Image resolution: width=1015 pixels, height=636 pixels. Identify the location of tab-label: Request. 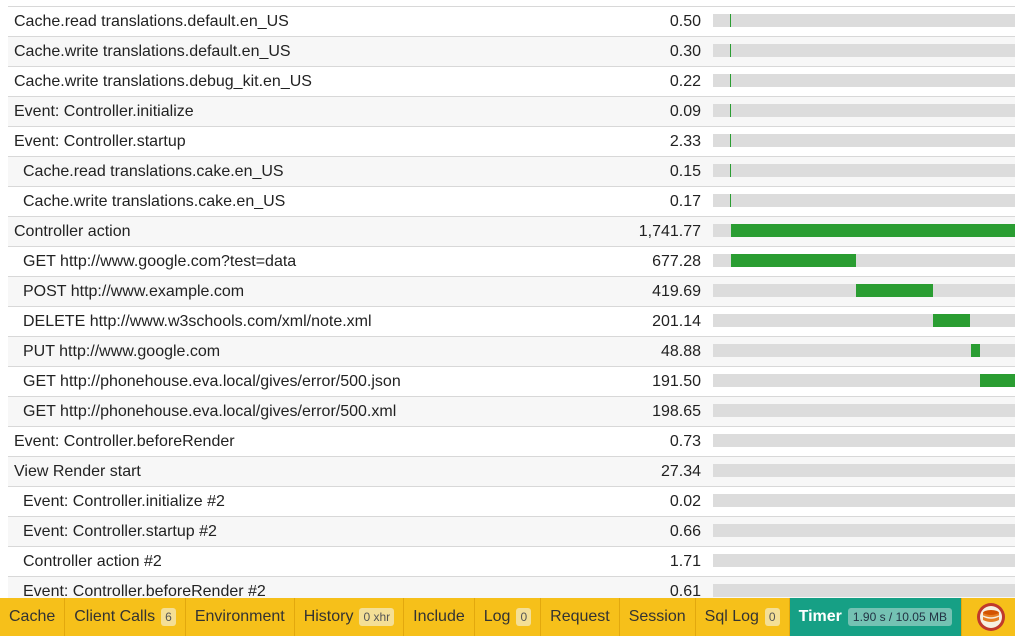
(580, 616).